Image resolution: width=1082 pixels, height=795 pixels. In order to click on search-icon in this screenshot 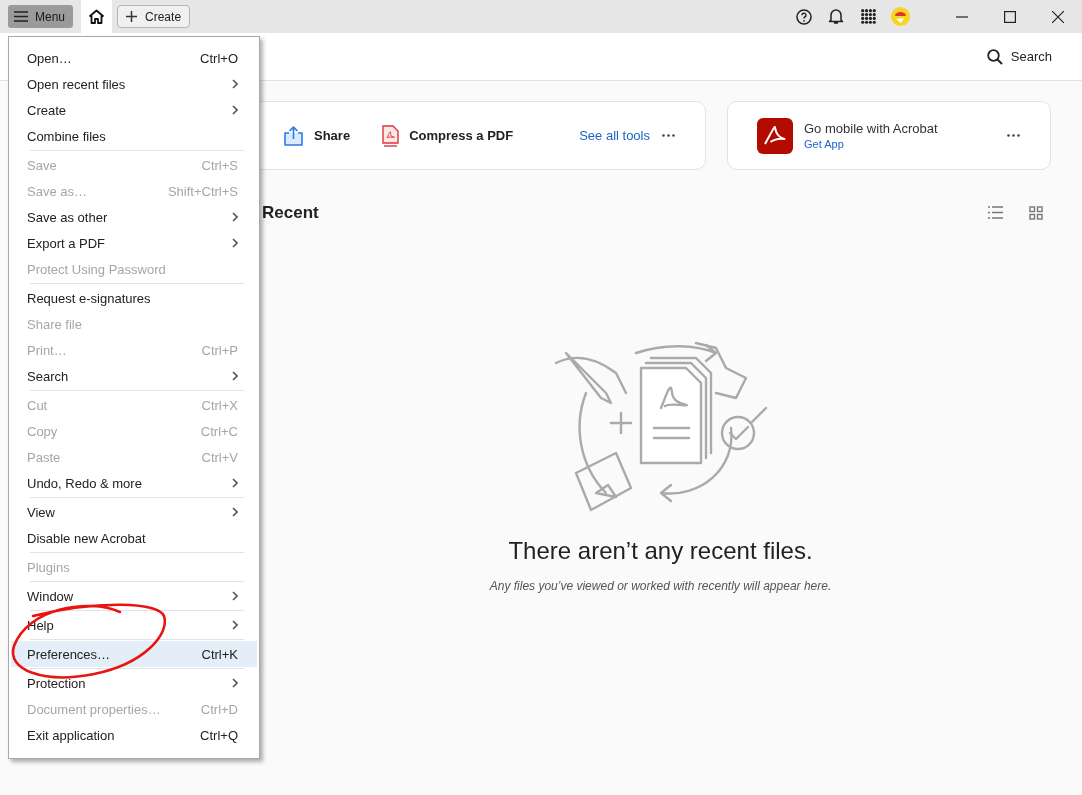, I will do `click(994, 56)`.